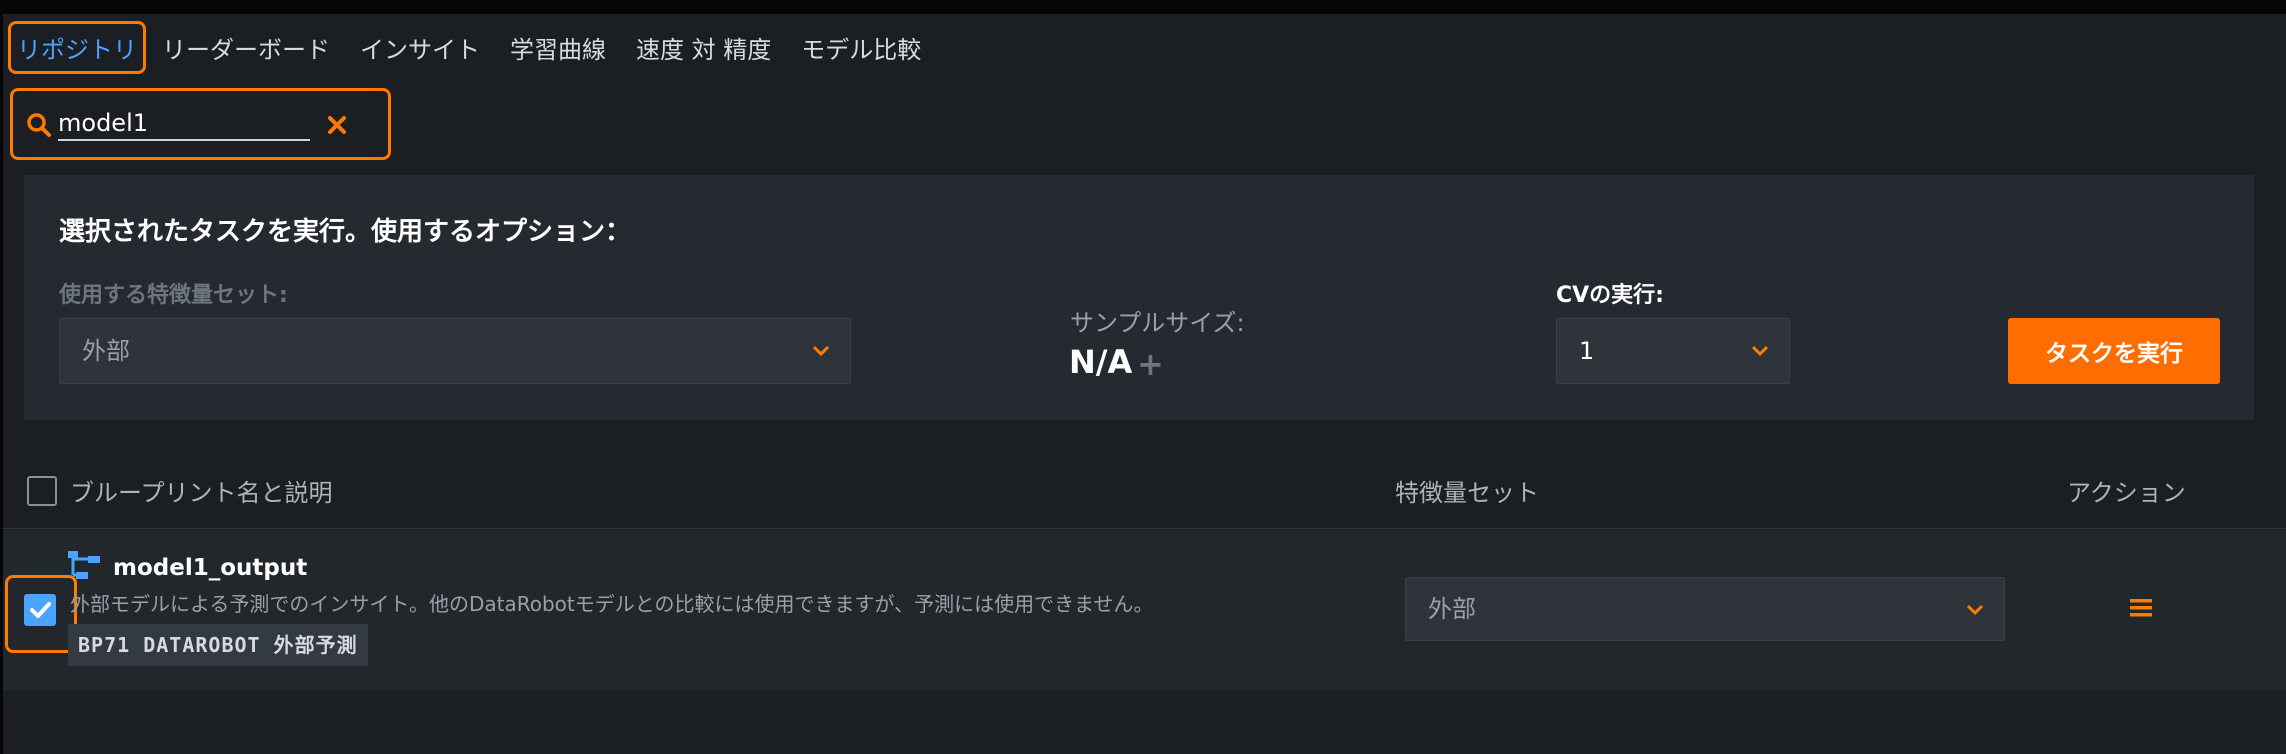 The width and height of the screenshot is (2286, 754). I want to click on sample-size-label: サンプルサイズ:, so click(1157, 323).